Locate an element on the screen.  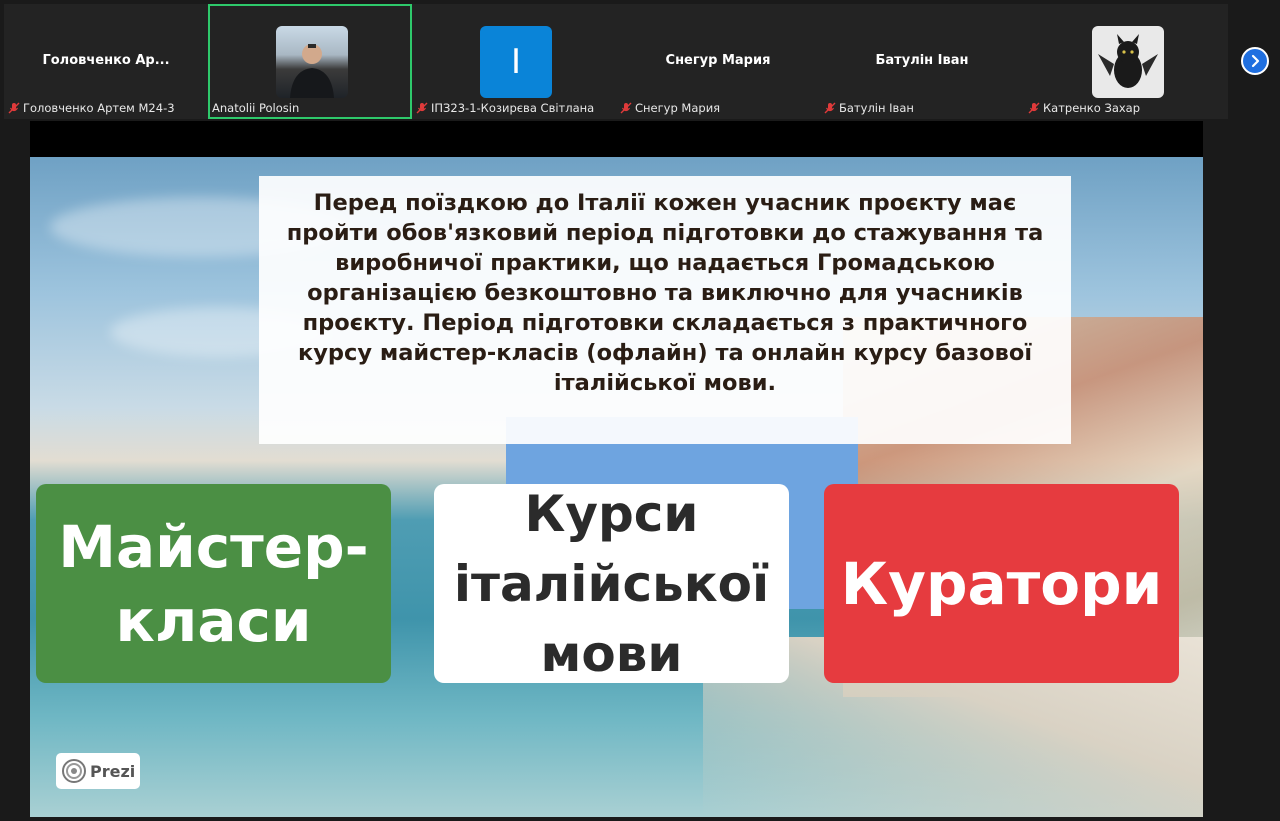
card-label: Майстер-класи is located at coordinates (213, 583).